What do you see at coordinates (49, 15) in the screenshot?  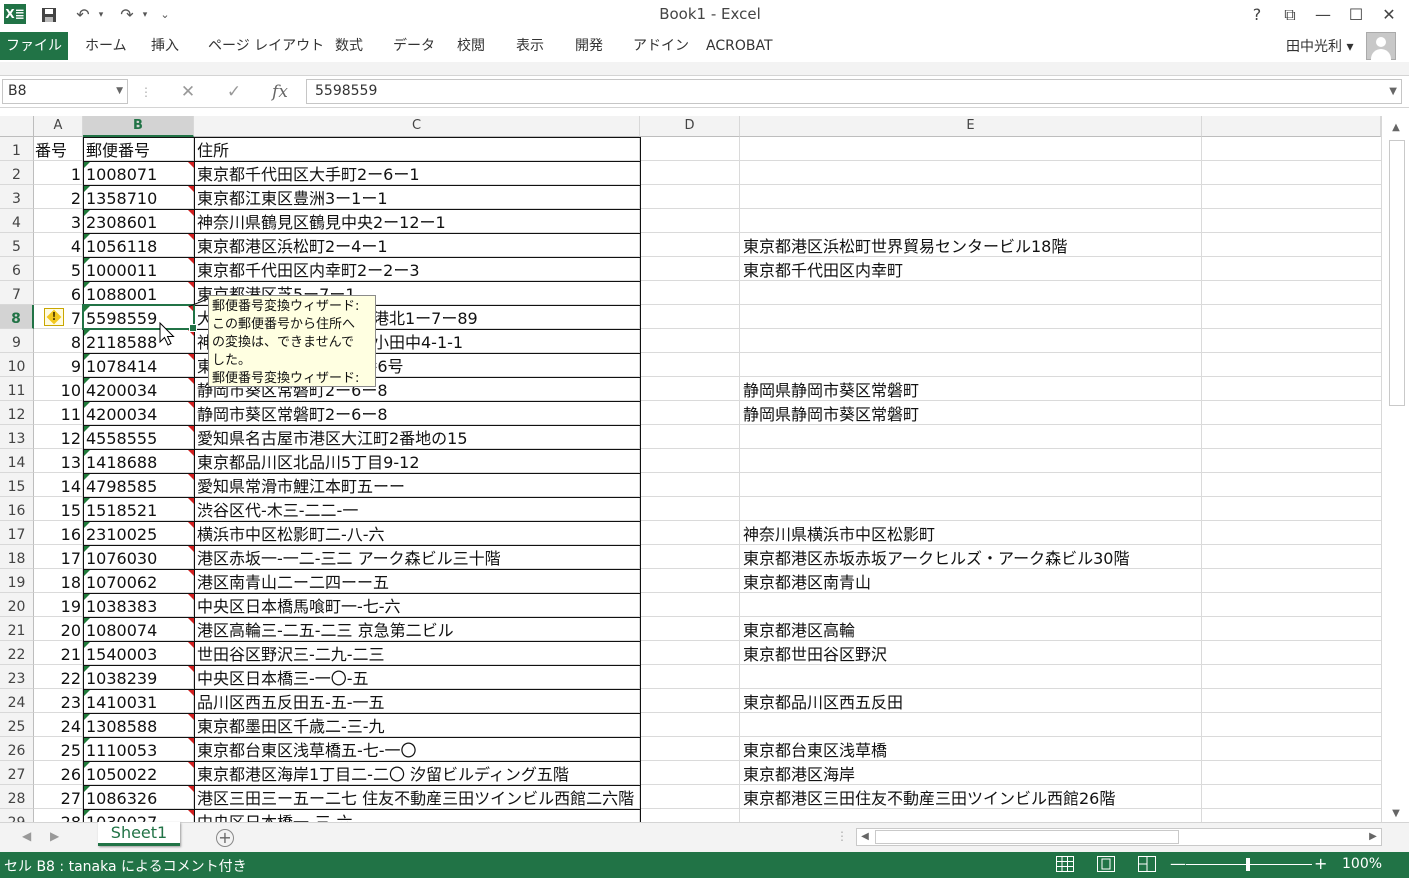 I see `save-icon` at bounding box center [49, 15].